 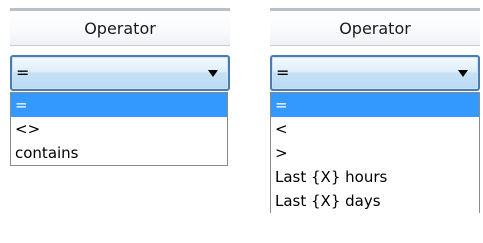 What do you see at coordinates (375, 129) in the screenshot?
I see `list-item-less-than: <` at bounding box center [375, 129].